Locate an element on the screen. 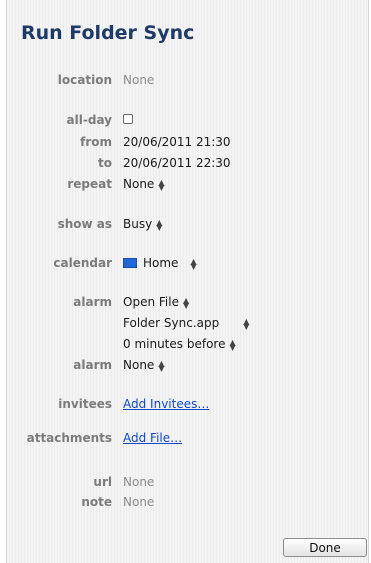 The image size is (371, 563). calendar-popup: Home ▲ ▼ is located at coordinates (160, 263).